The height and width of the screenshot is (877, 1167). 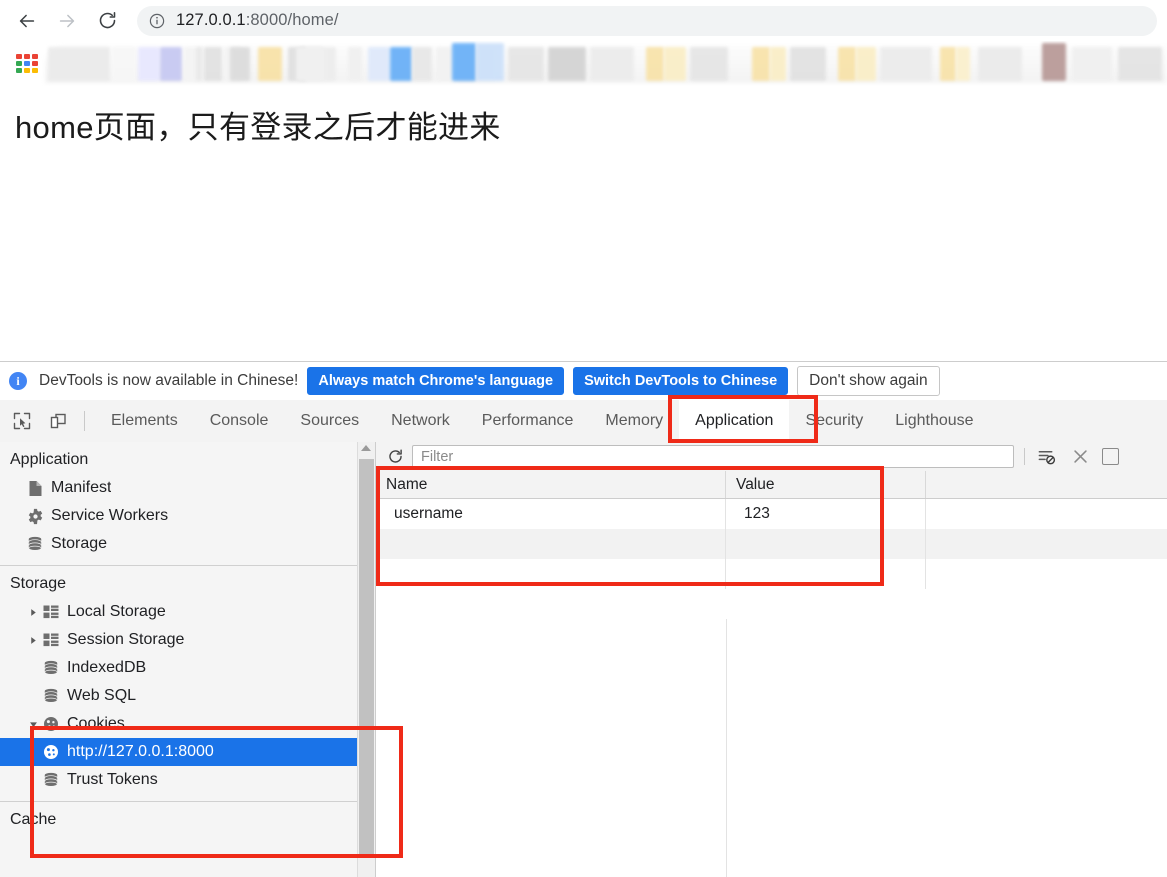 I want to click on close-x-icon, so click(x=1080, y=457).